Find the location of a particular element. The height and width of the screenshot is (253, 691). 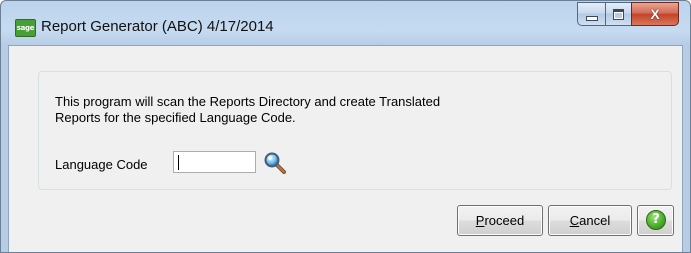

proceed-button: Proceed is located at coordinates (500, 220).